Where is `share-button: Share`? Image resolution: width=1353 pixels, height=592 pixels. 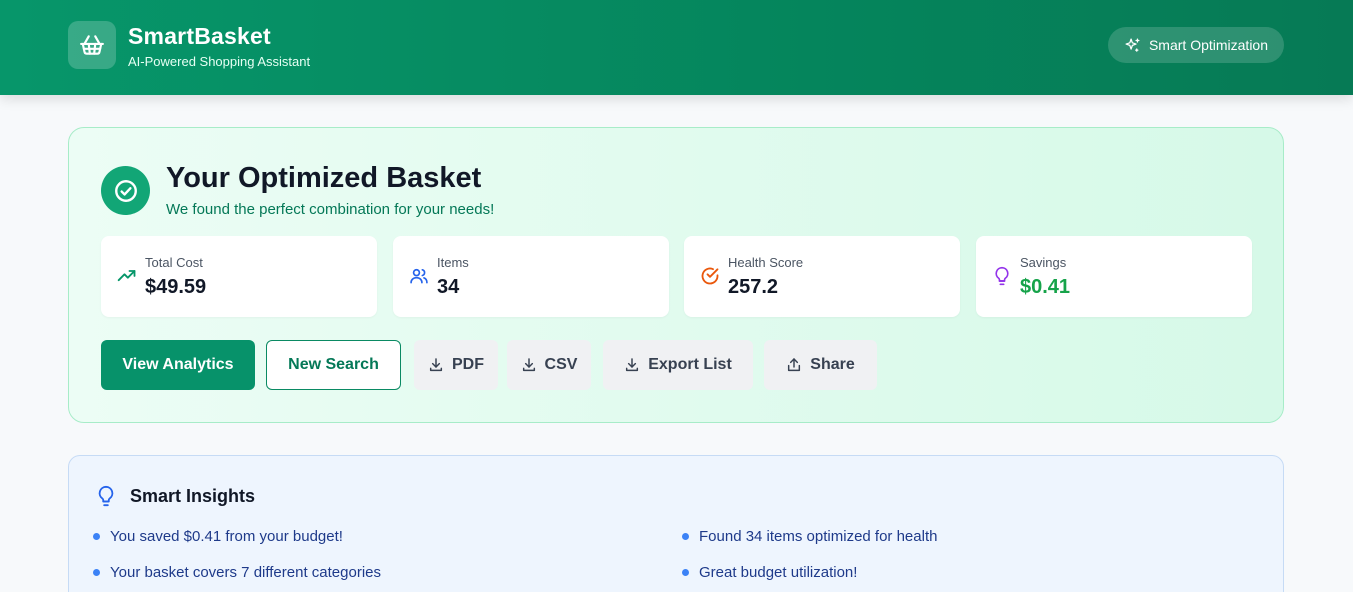 share-button: Share is located at coordinates (820, 365).